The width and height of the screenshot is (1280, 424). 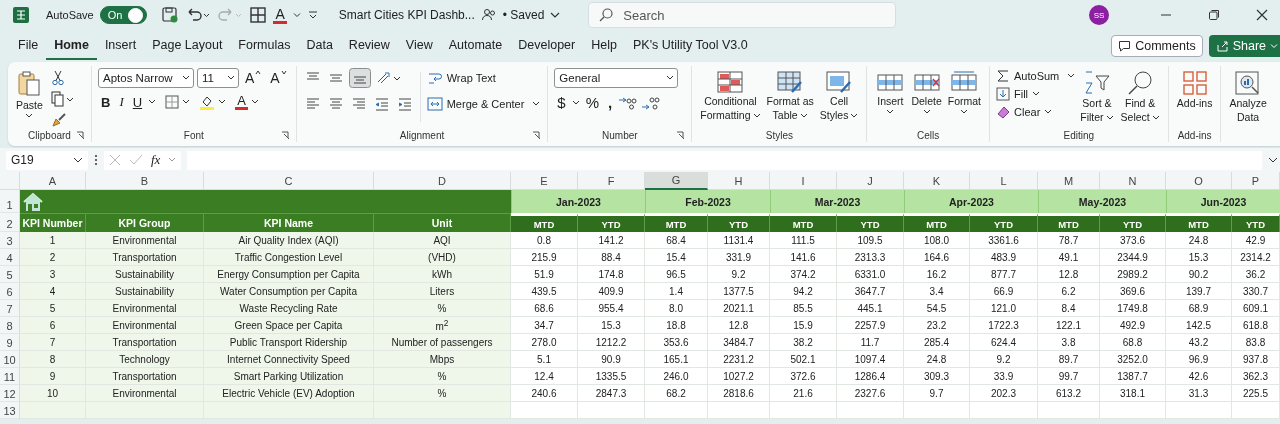 What do you see at coordinates (926, 92) in the screenshot?
I see `cells-button: Delete` at bounding box center [926, 92].